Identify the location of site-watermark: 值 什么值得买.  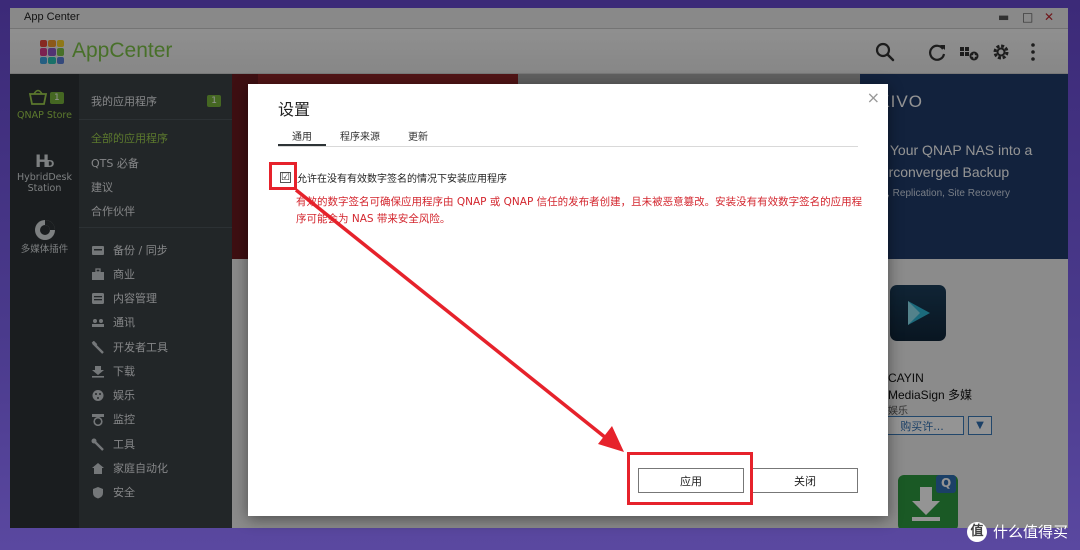
(1017, 531).